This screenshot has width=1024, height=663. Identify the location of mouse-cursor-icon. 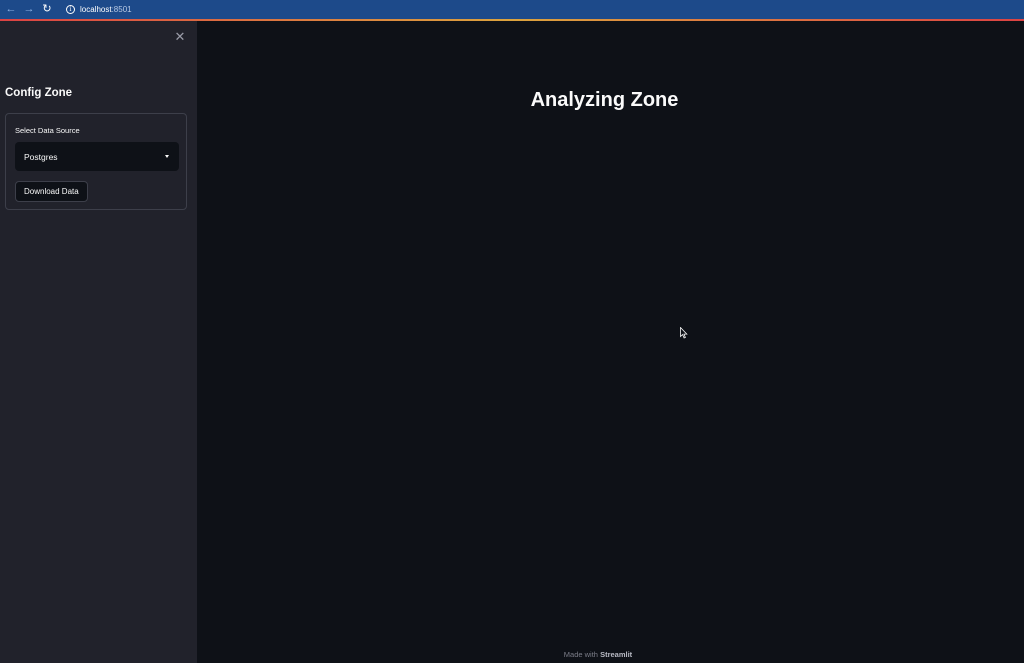
(684, 333).